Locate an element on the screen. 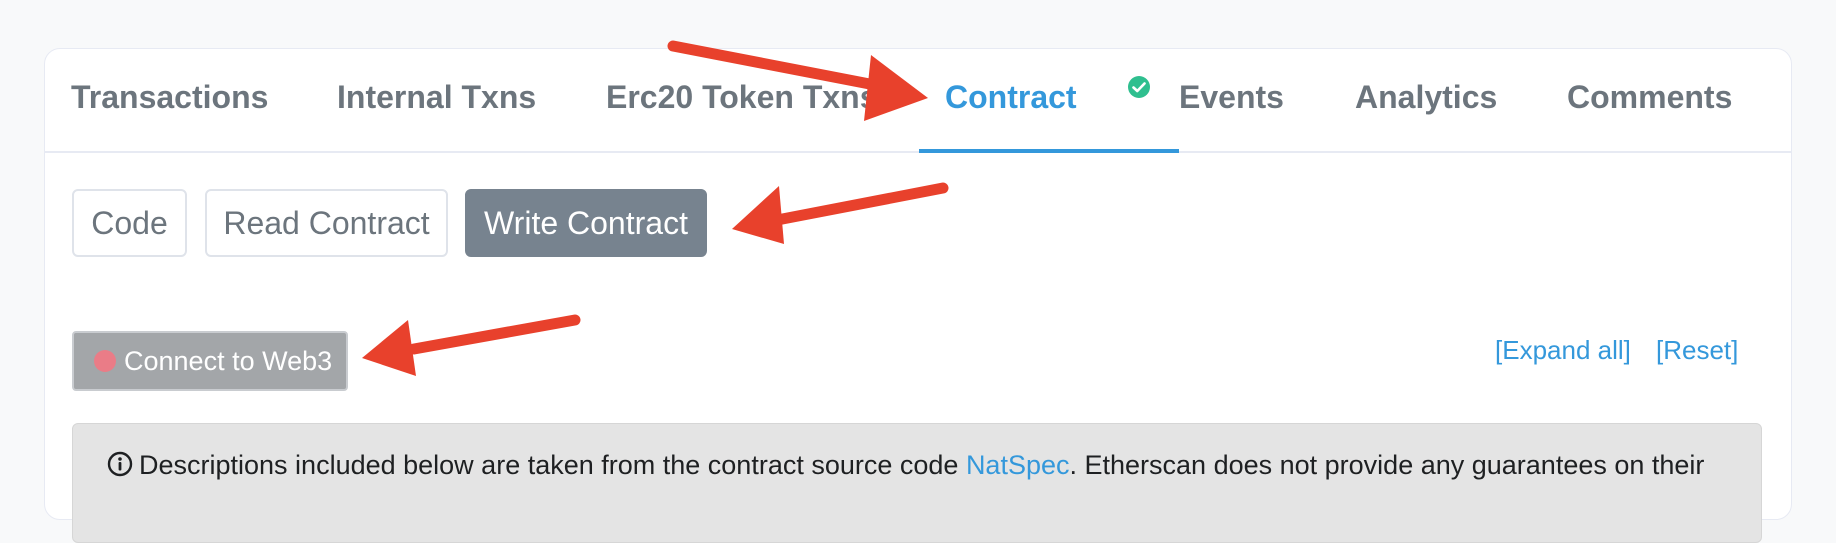  tab-internal-txns: Internal Txns is located at coordinates (436, 97).